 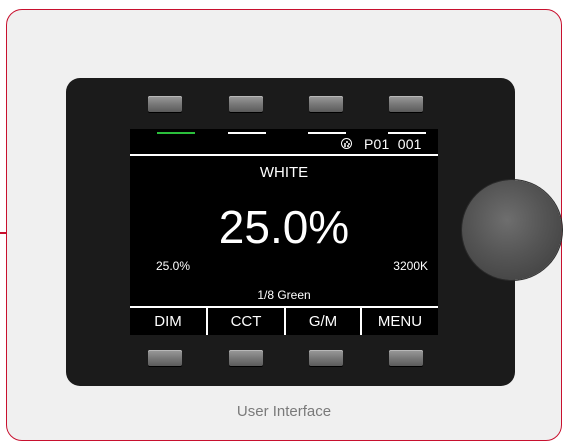 I want to click on control-knob, so click(x=512, y=230).